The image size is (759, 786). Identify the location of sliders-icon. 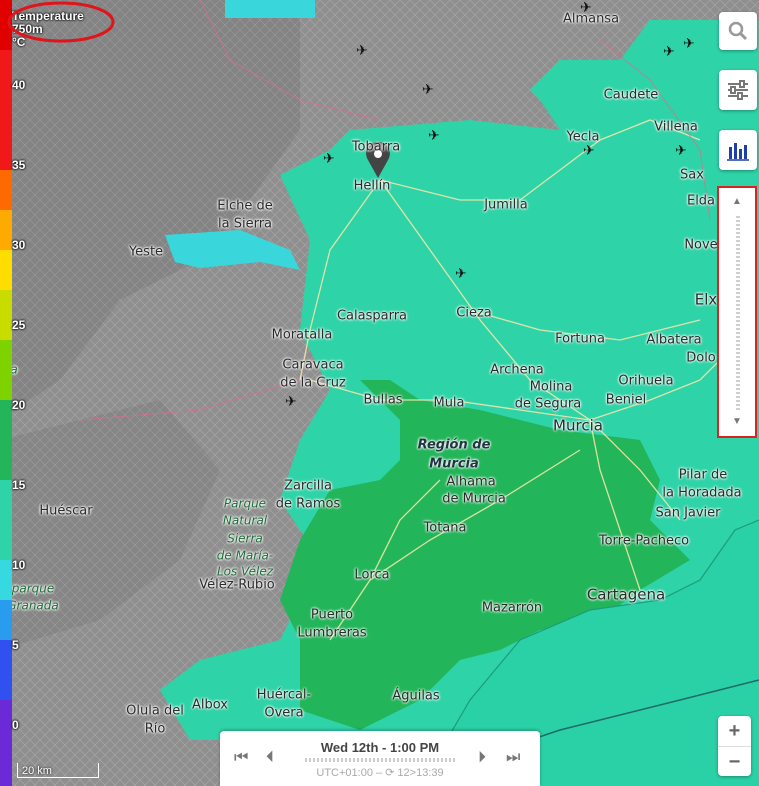
(738, 90).